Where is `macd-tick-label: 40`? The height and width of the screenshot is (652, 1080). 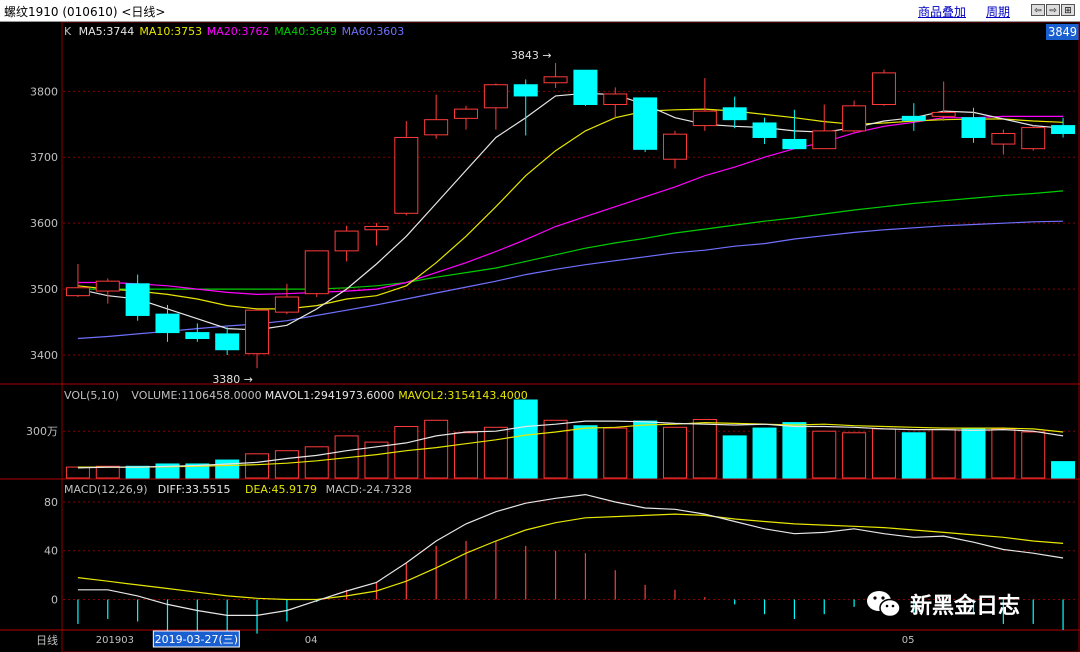 macd-tick-label: 40 is located at coordinates (51, 551).